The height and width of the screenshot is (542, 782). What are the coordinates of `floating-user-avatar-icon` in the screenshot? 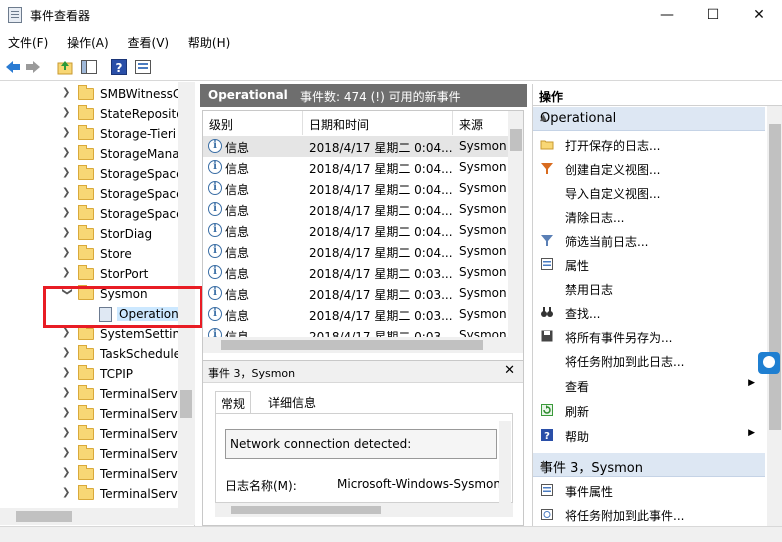 It's located at (769, 363).